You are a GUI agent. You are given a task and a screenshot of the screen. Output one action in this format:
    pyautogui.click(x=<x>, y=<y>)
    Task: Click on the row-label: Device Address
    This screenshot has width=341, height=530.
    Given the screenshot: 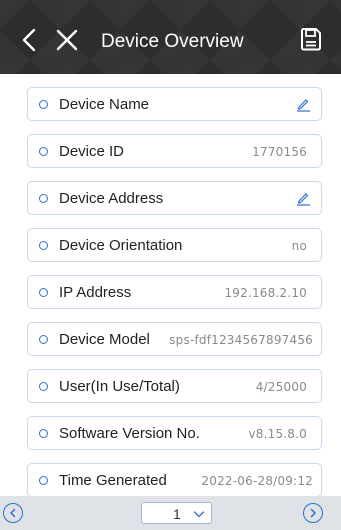 What is the action you would take?
    pyautogui.click(x=111, y=198)
    